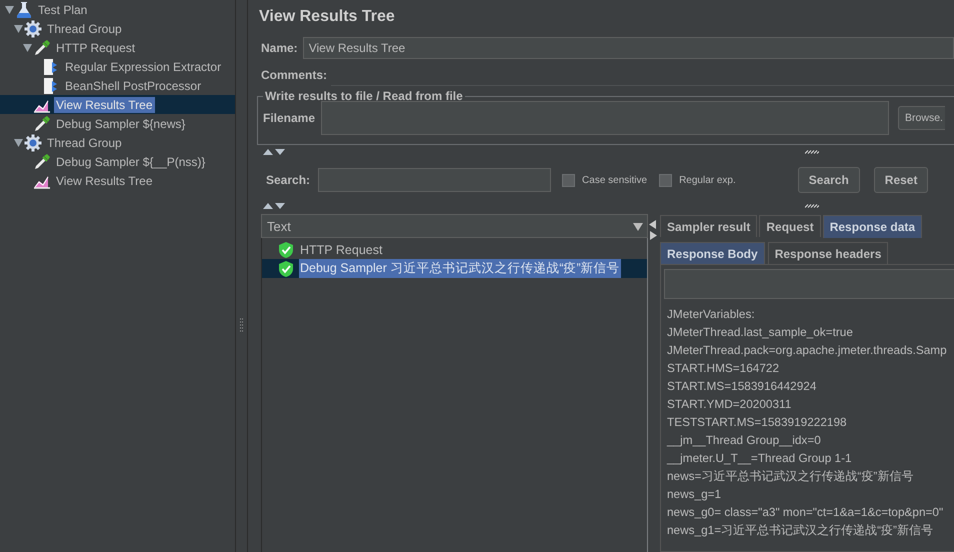 Image resolution: width=954 pixels, height=552 pixels. Describe the element at coordinates (711, 314) in the screenshot. I see `response-line: JMeterVariables:` at that location.